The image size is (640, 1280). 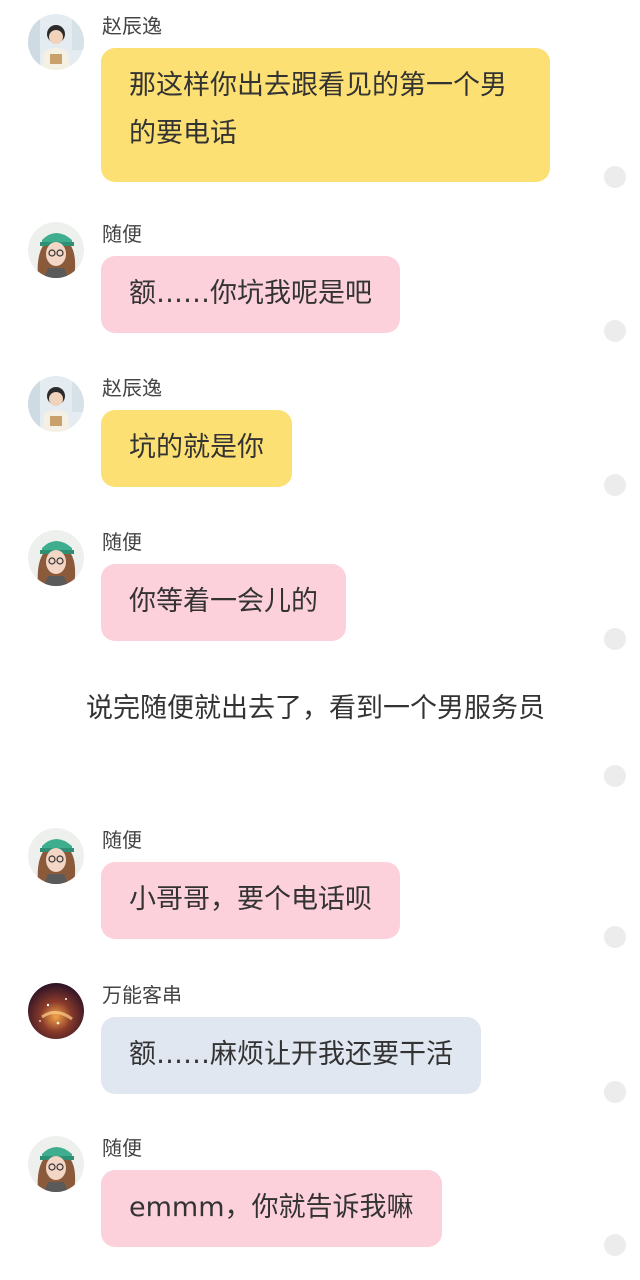 I want to click on galaxy-avatar-icon, so click(x=56, y=1011).